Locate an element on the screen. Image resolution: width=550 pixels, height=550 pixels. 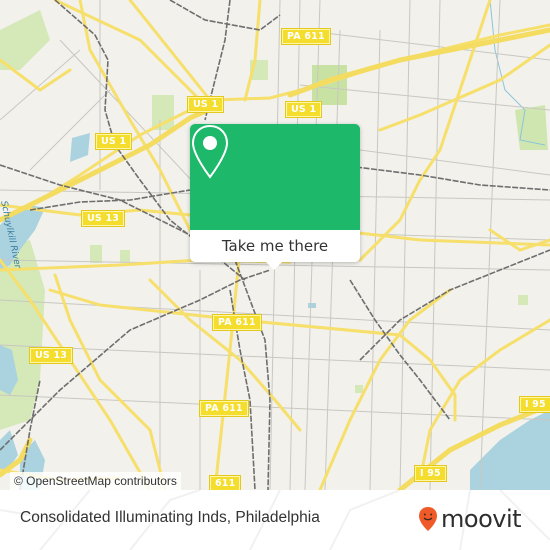
map-attribution: © OpenStreetMap contributors is located at coordinates (95, 481).